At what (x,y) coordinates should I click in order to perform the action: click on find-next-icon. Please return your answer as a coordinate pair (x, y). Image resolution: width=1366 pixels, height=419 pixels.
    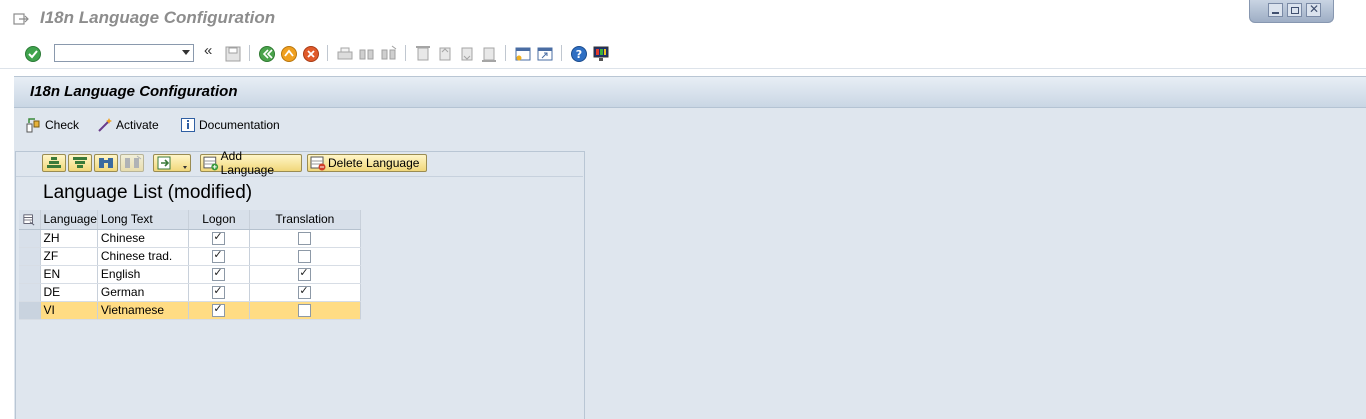
    Looking at the image, I should click on (389, 54).